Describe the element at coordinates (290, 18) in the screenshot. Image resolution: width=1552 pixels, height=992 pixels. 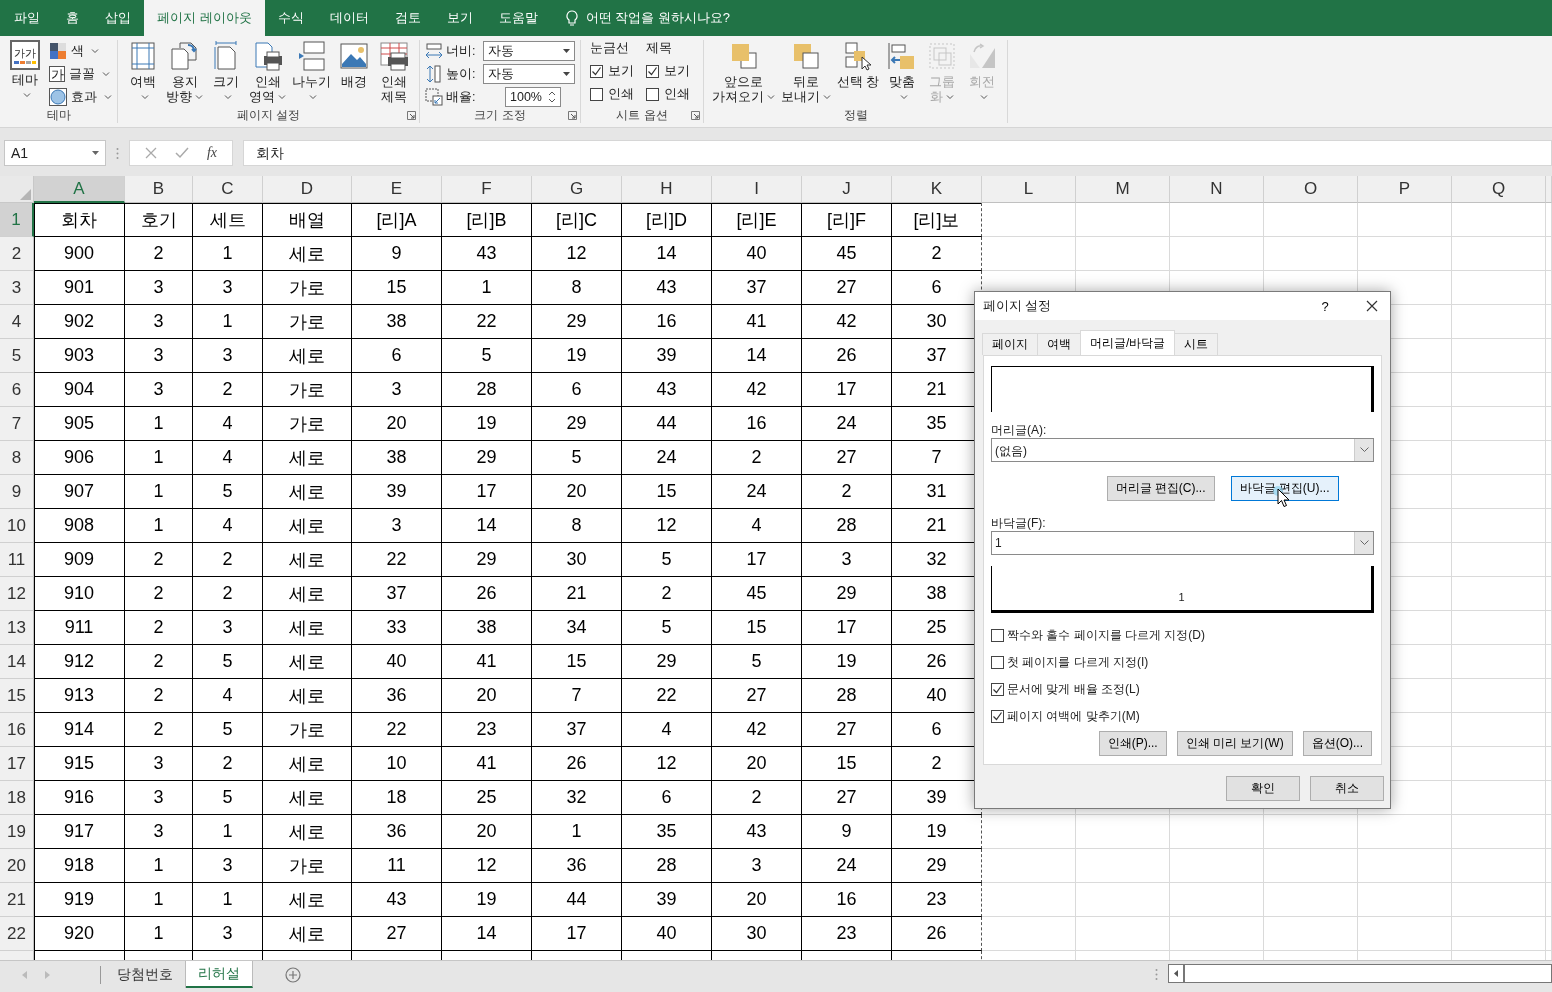
I see `ribbon-tab: 수식` at that location.